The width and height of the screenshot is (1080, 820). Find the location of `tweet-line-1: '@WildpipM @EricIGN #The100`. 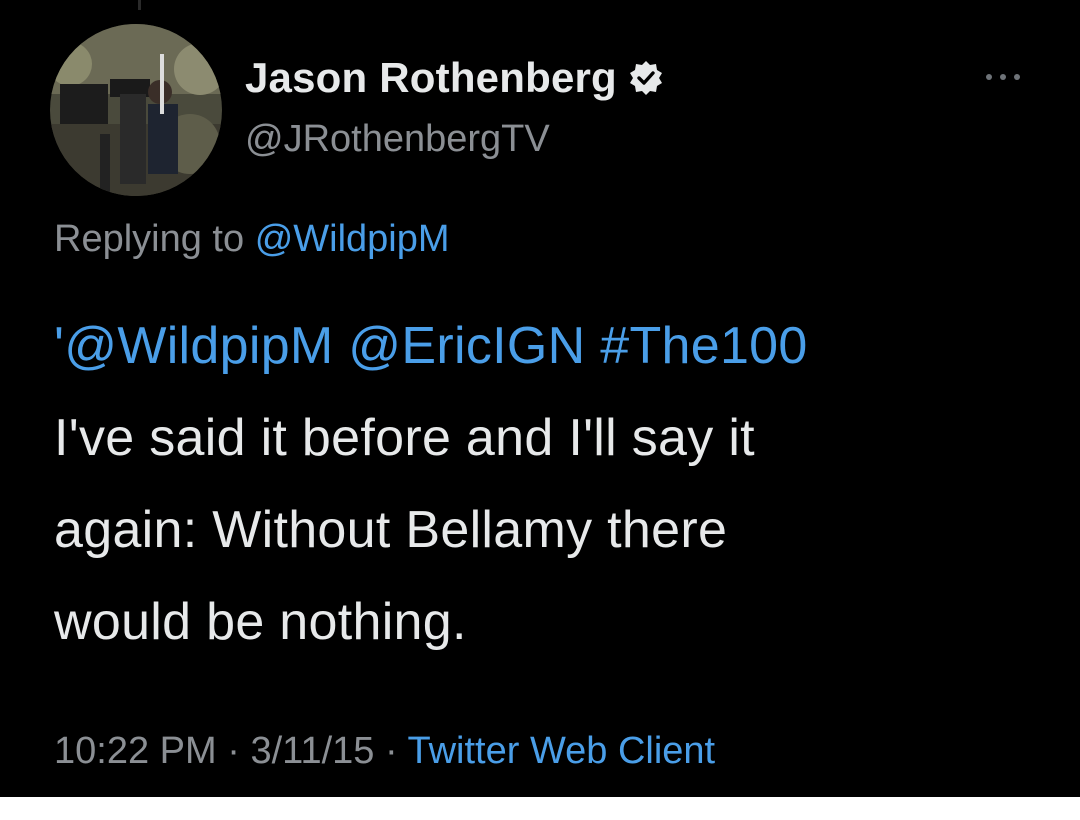

tweet-line-1: '@WildpipM @EricIGN #The100 is located at coordinates (549, 346).